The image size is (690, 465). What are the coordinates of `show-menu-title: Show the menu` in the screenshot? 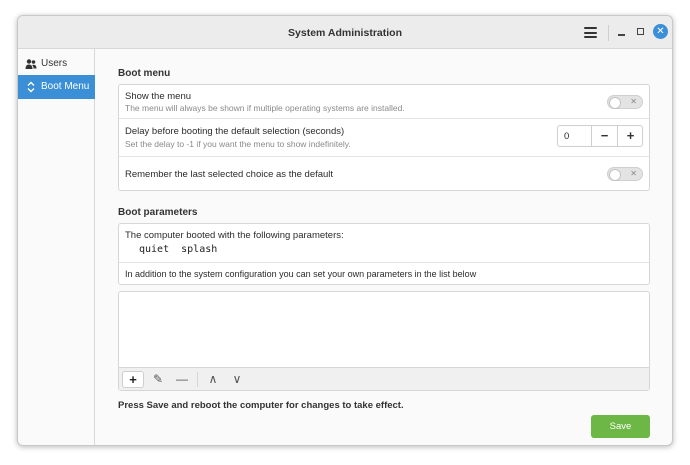 It's located at (158, 96).